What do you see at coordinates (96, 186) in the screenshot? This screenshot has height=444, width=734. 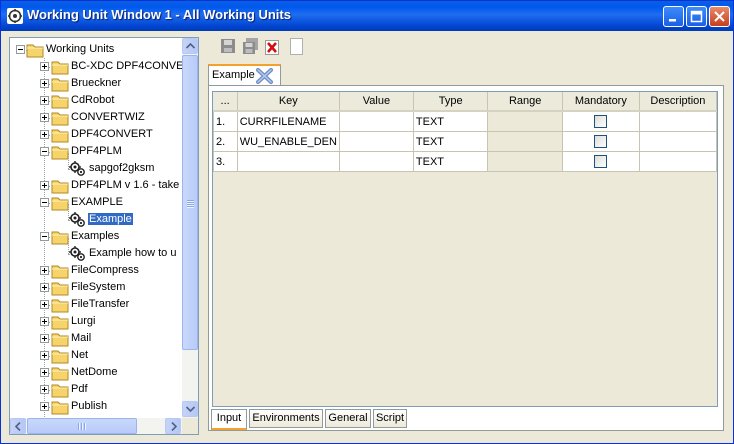 I see `tree-item-folder: DPF4PLM v 1.6 - take` at bounding box center [96, 186].